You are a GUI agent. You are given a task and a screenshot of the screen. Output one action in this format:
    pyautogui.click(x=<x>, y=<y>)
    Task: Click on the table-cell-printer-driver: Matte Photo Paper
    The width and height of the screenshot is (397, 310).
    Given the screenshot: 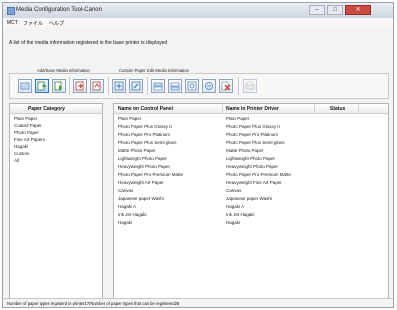 What is the action you would take?
    pyautogui.click(x=245, y=150)
    